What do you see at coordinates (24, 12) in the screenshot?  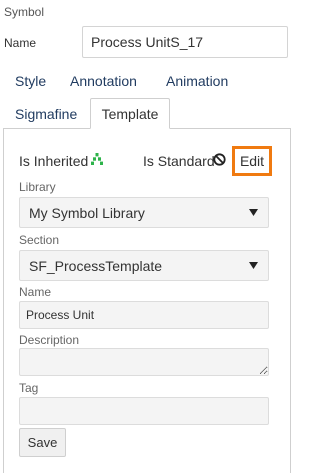 I see `symbol-section-title: Symbol` at bounding box center [24, 12].